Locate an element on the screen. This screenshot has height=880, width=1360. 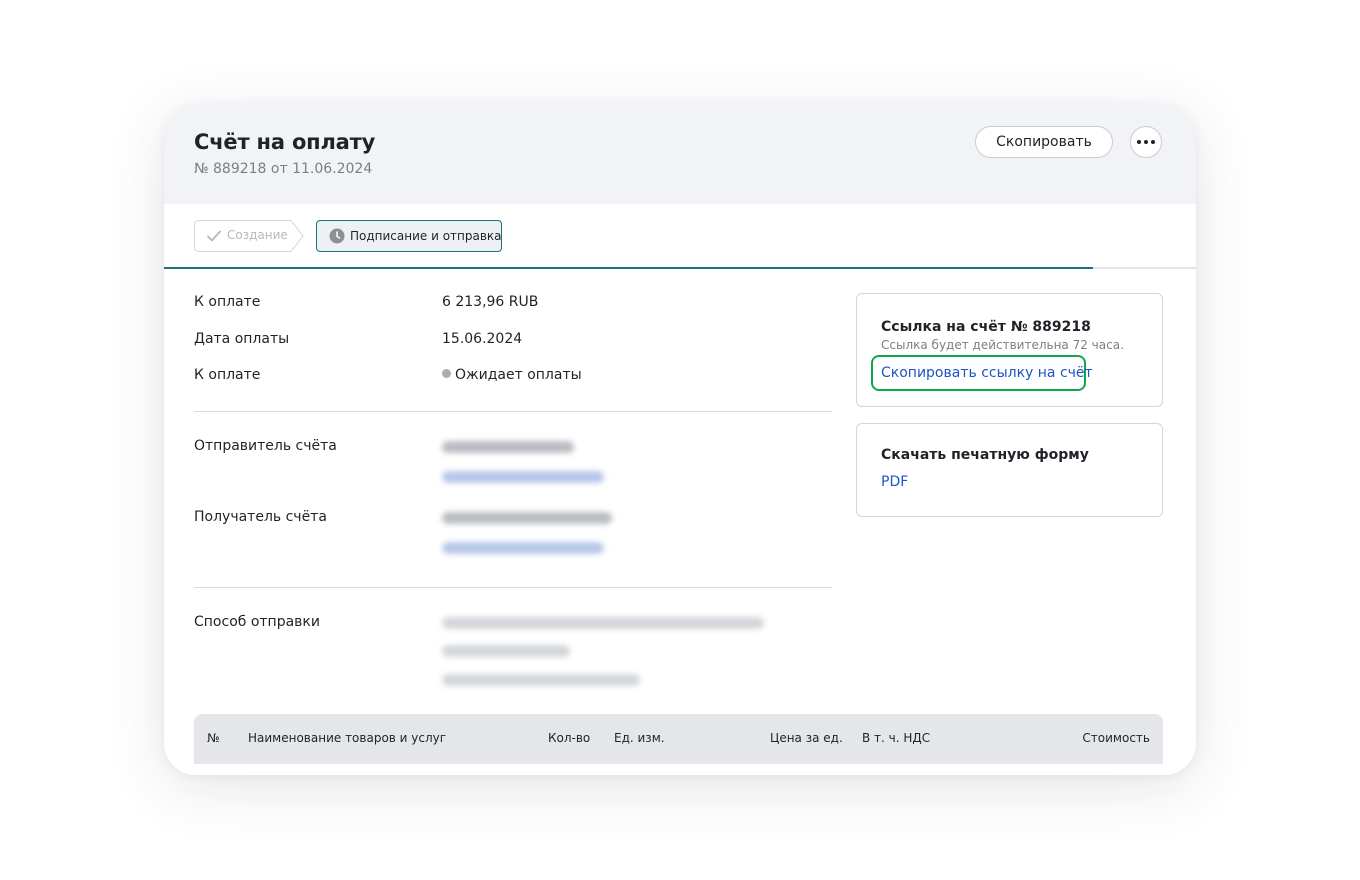
column-quantity: Кол-во is located at coordinates (569, 738).